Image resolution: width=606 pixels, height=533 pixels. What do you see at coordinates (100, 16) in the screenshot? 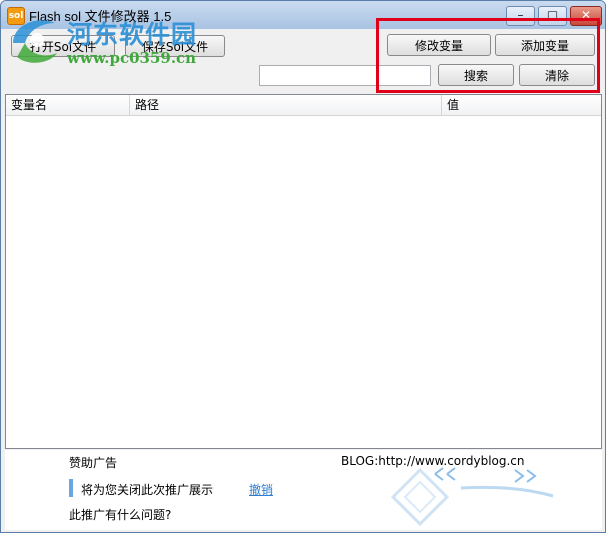
I see `window-title: Flash sol 文件修改器 1.5` at bounding box center [100, 16].